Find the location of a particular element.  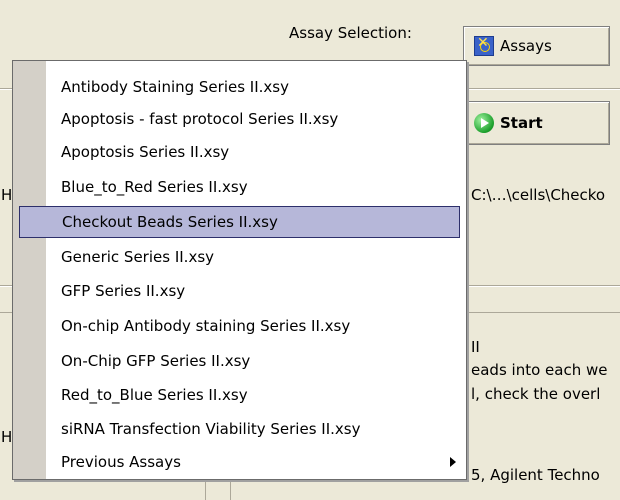

menu-item-previous-assays: Previous Assays is located at coordinates (239, 462).